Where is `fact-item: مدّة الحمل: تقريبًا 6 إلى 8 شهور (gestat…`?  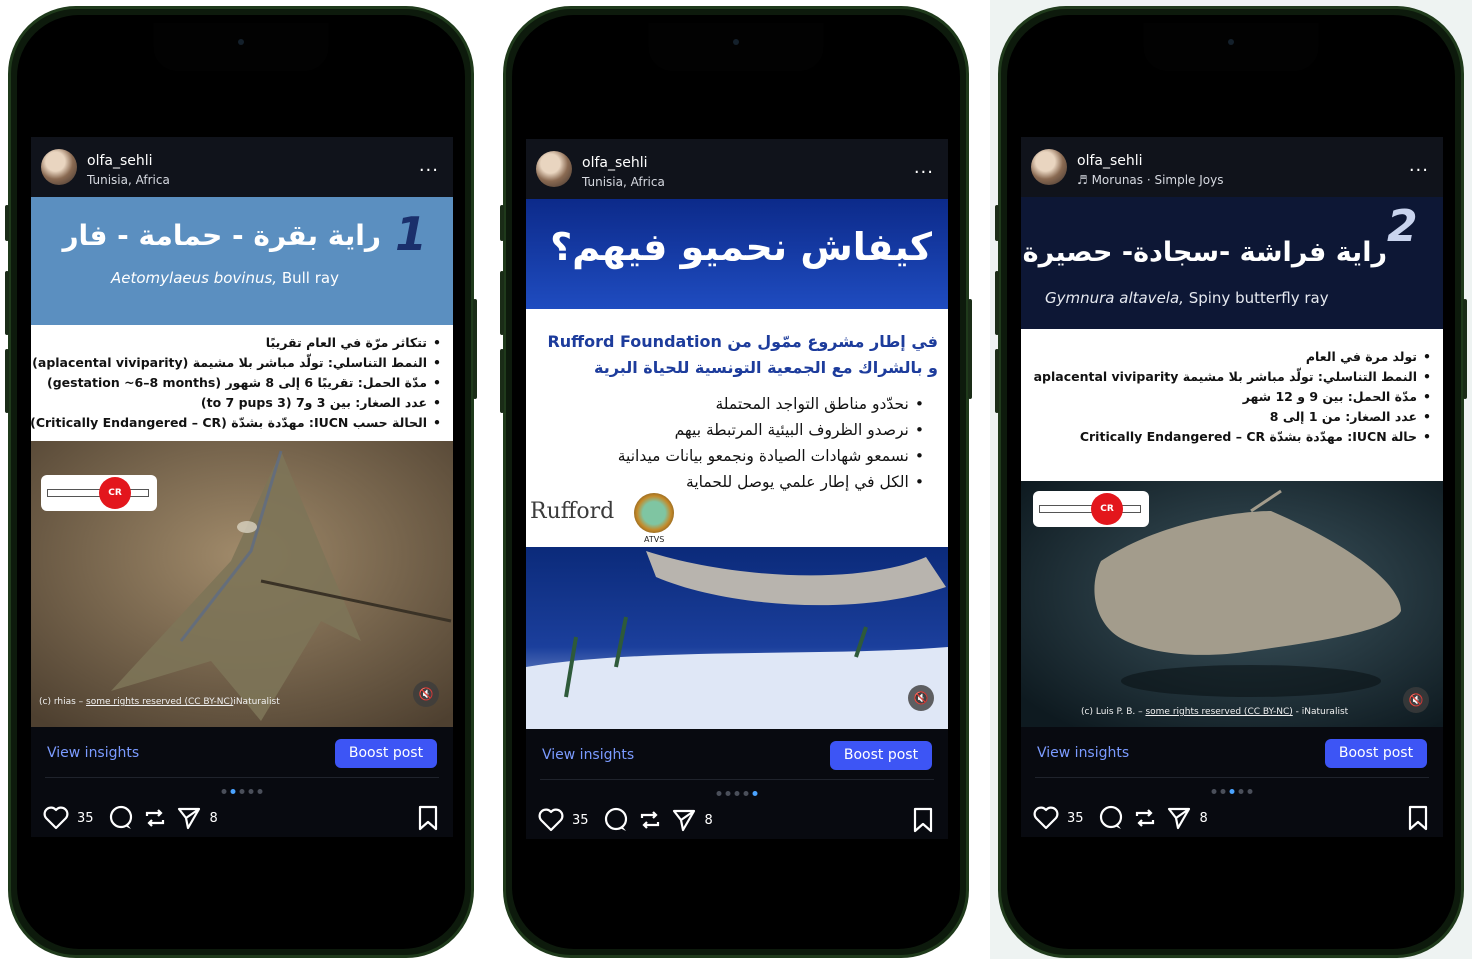 fact-item: مدّة الحمل: تقريبًا 6 إلى 8 شهور (gestat… is located at coordinates (236, 383).